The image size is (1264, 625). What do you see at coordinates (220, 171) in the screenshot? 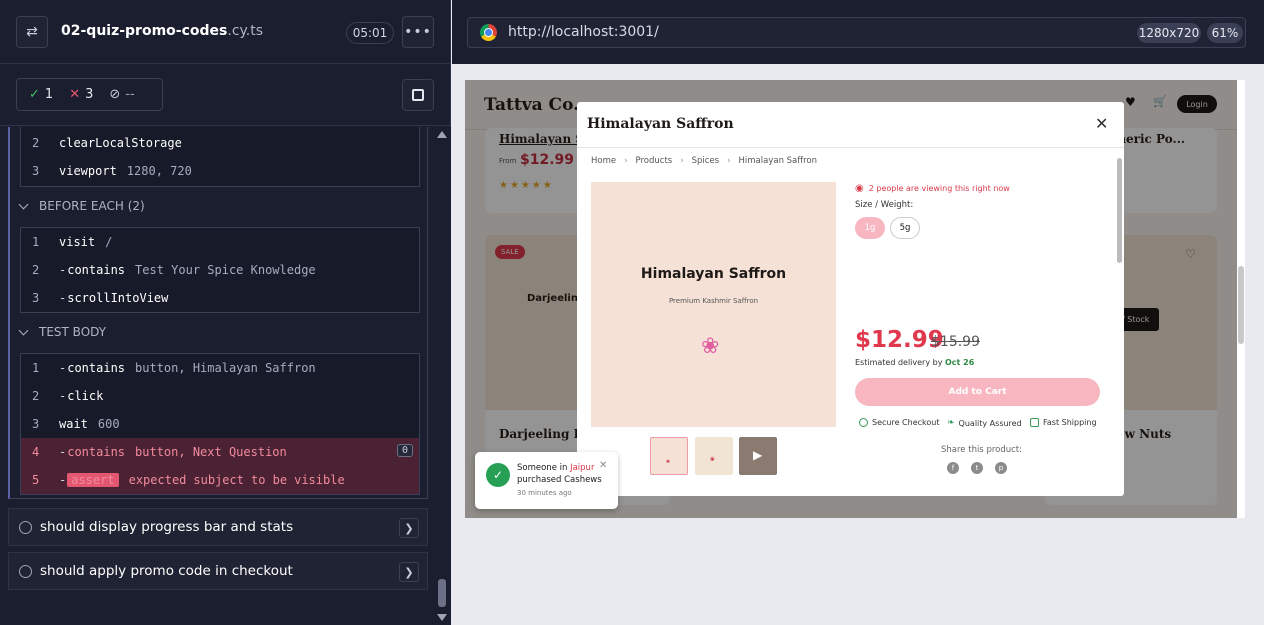
I see `command-row: 3 viewport 1280, 720` at bounding box center [220, 171].